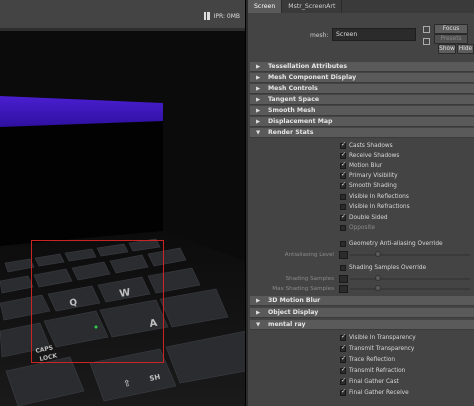 This screenshot has height=406, width=474. I want to click on tab-mstr-screenart: Mstr_ScreenArt, so click(312, 6).